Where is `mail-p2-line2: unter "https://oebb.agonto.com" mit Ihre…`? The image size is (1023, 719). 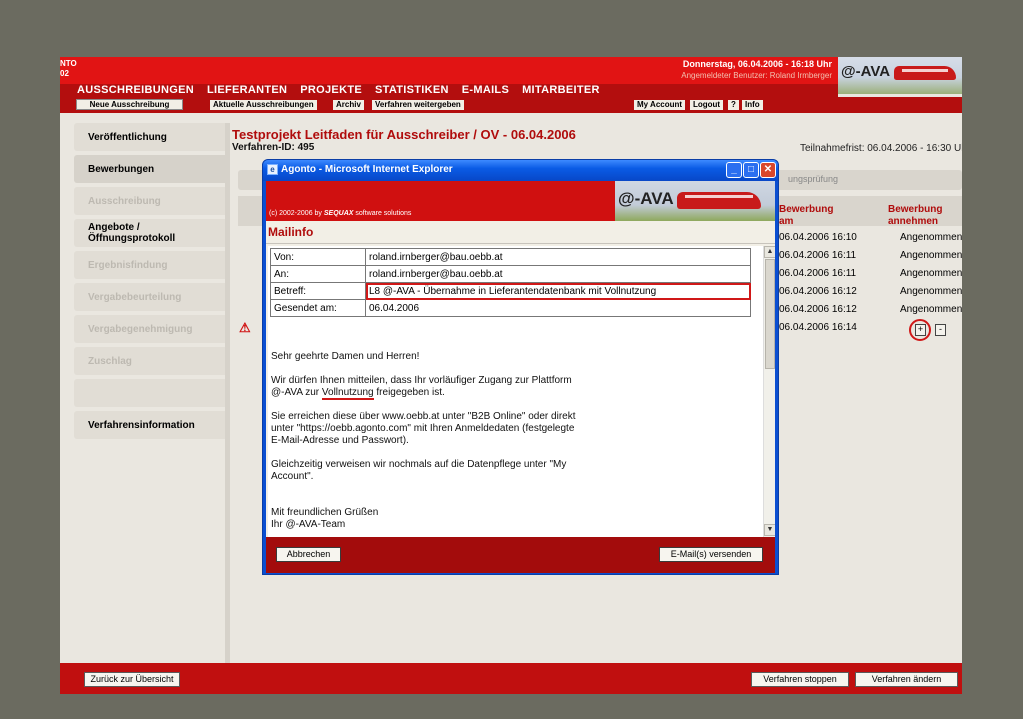 mail-p2-line2: unter "https://oebb.agonto.com" mit Ihre… is located at coordinates (423, 428).